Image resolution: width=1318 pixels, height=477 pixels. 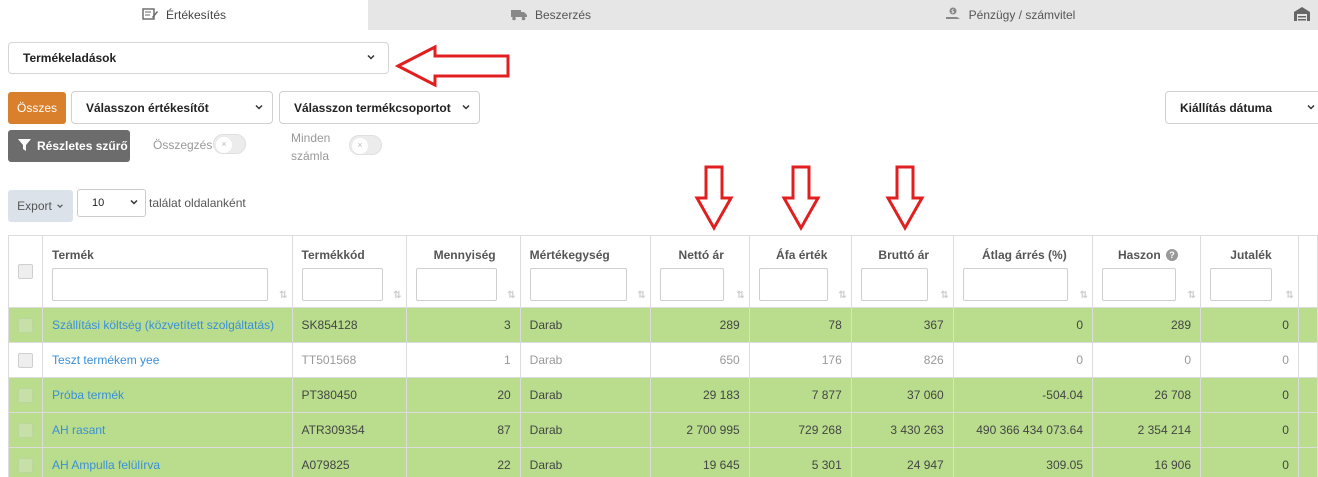 I want to click on column-header-haszon: Haszon ? ⇅, so click(x=1146, y=271).